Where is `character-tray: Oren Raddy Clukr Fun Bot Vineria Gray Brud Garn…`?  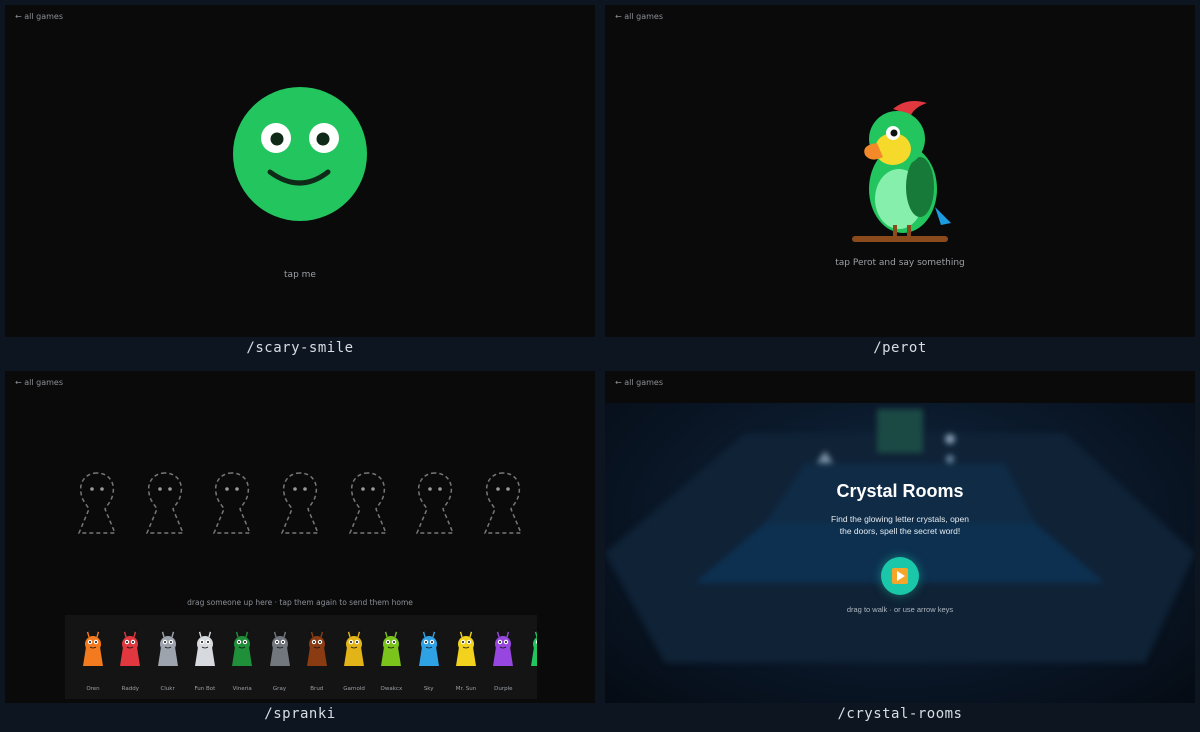
character-tray: Oren Raddy Clukr Fun Bot Vineria Gray Brud Garn… is located at coordinates (301, 657).